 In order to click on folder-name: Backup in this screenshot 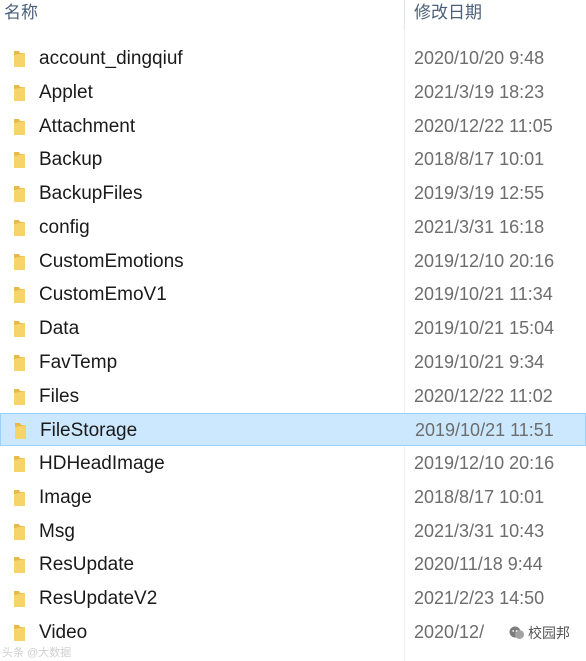, I will do `click(71, 160)`.